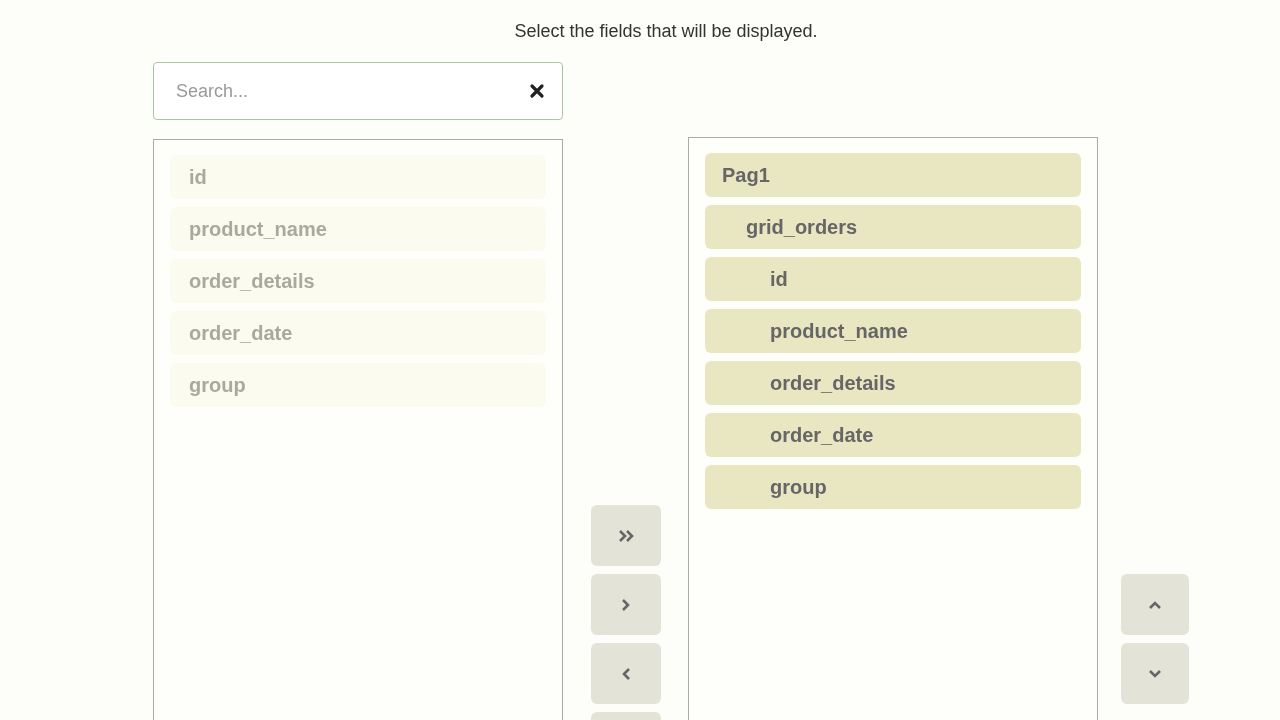 The width and height of the screenshot is (1280, 720). I want to click on field-item: product_name, so click(358, 229).